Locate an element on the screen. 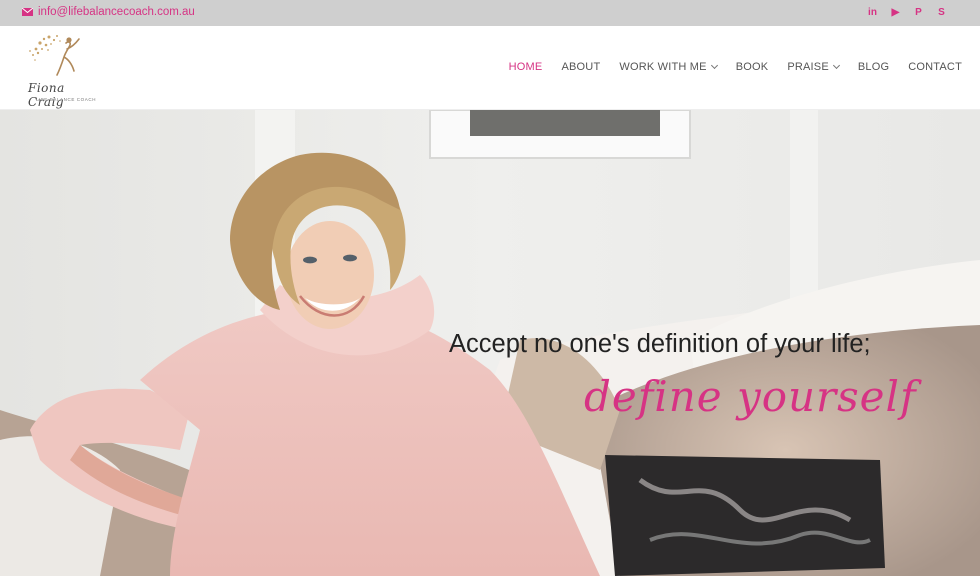  nav-home: HOME is located at coordinates (526, 67).